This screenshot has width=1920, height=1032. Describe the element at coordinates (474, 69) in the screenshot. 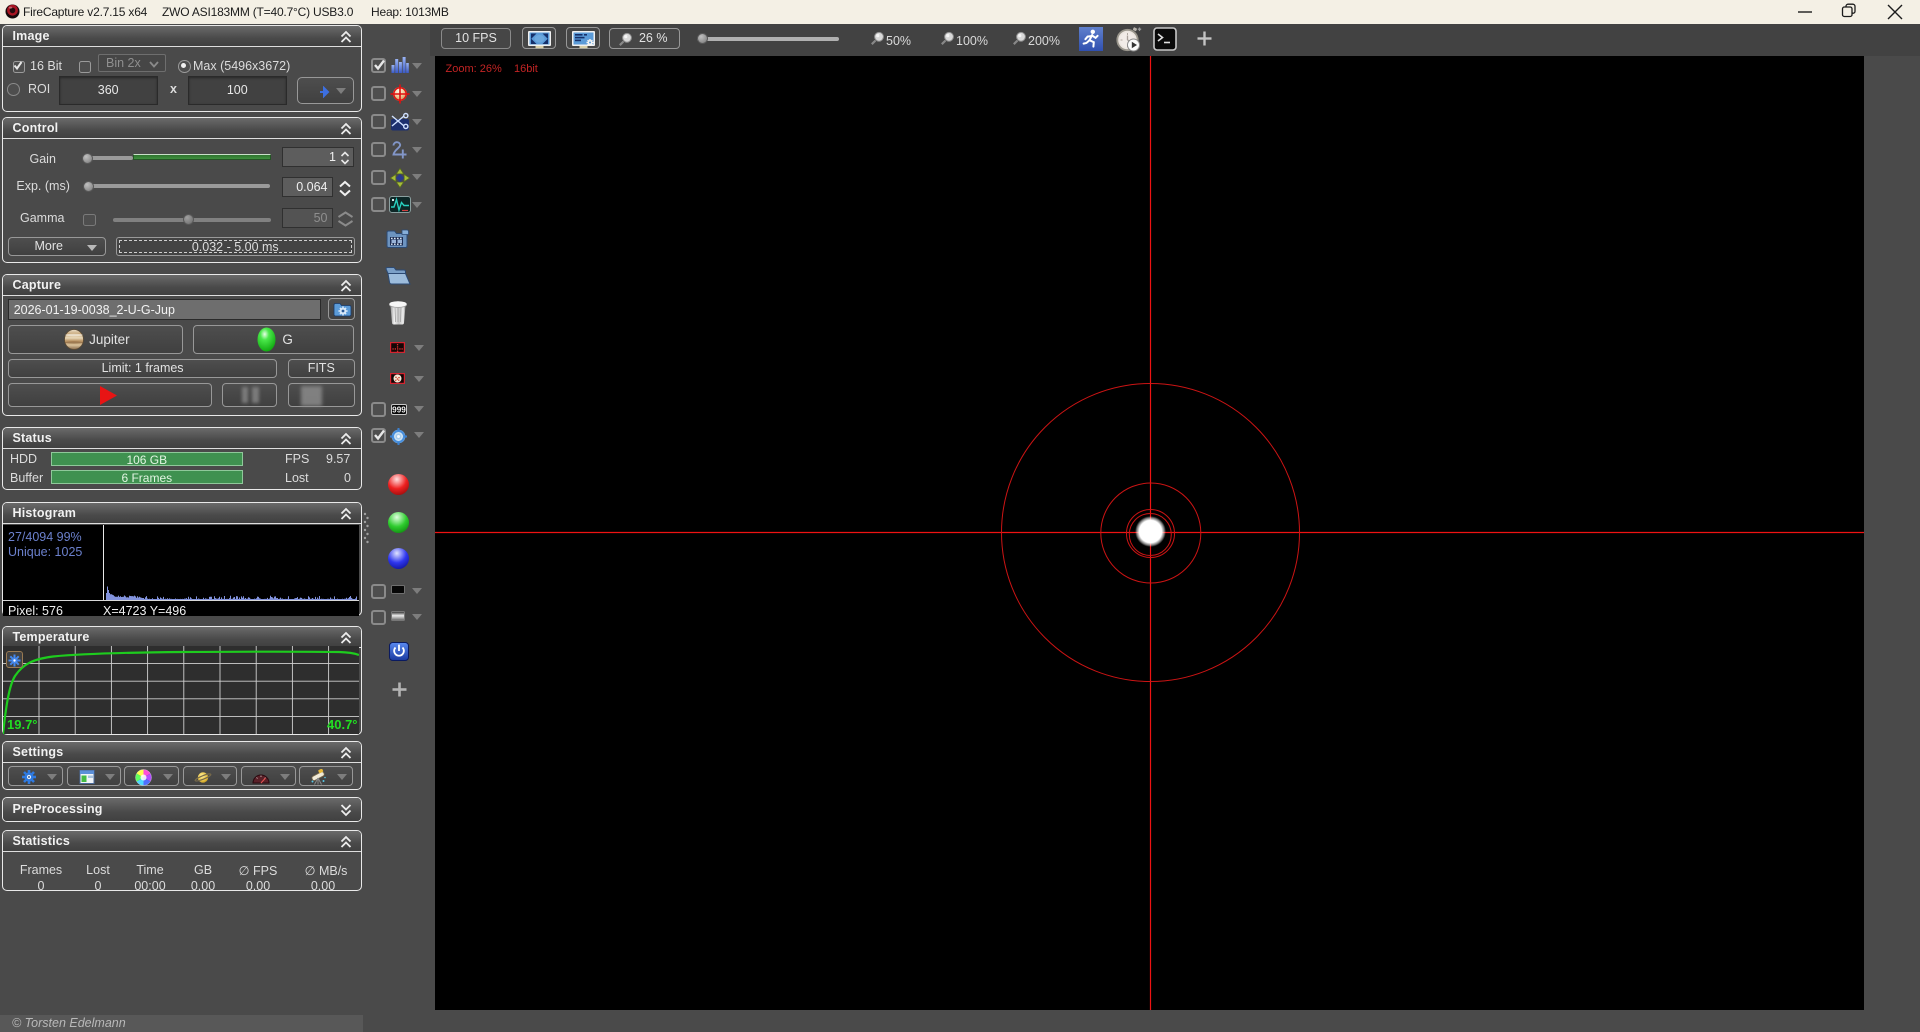

I see `svg-text: Zoom: 26%` at that location.